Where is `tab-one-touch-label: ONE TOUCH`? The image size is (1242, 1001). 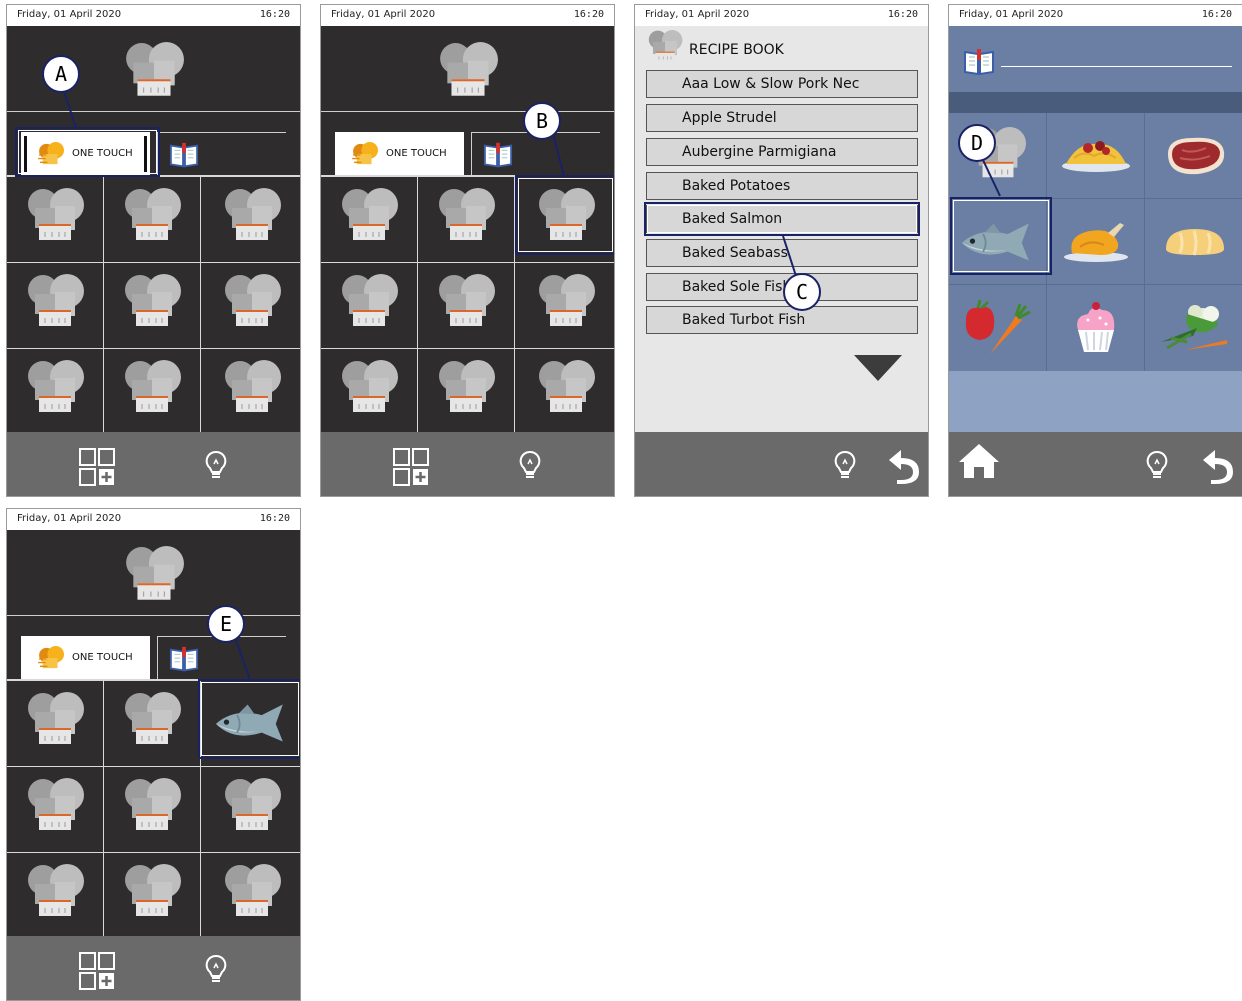 tab-one-touch-label: ONE TOUCH is located at coordinates (102, 657).